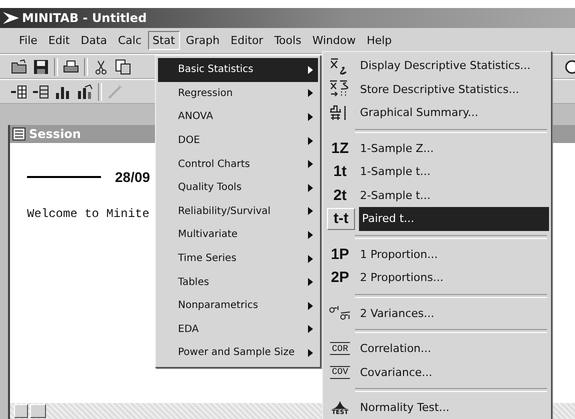 The width and height of the screenshot is (575, 419). What do you see at coordinates (238, 353) in the screenshot?
I see `menu-item: Power and Sample Size` at bounding box center [238, 353].